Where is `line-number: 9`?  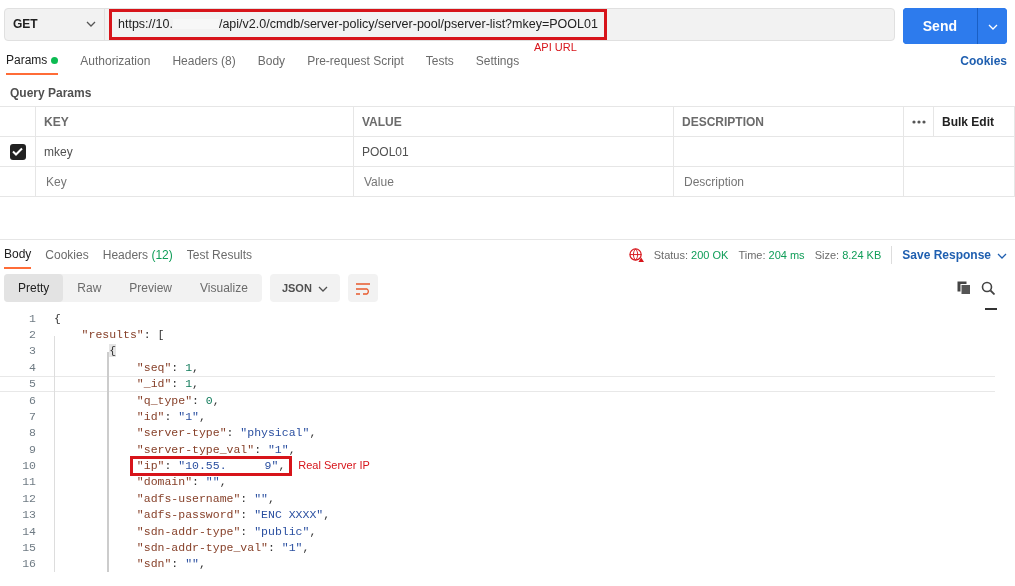 line-number: 9 is located at coordinates (32, 449).